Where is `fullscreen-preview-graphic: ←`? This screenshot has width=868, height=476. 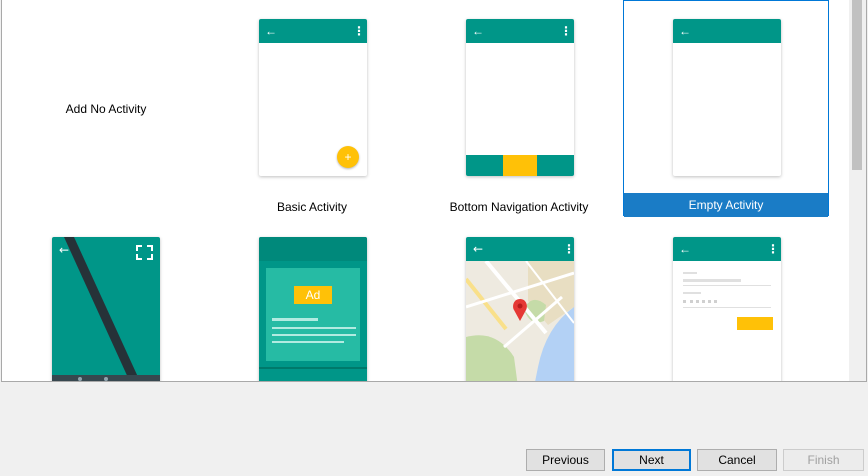 fullscreen-preview-graphic: ← is located at coordinates (106, 309).